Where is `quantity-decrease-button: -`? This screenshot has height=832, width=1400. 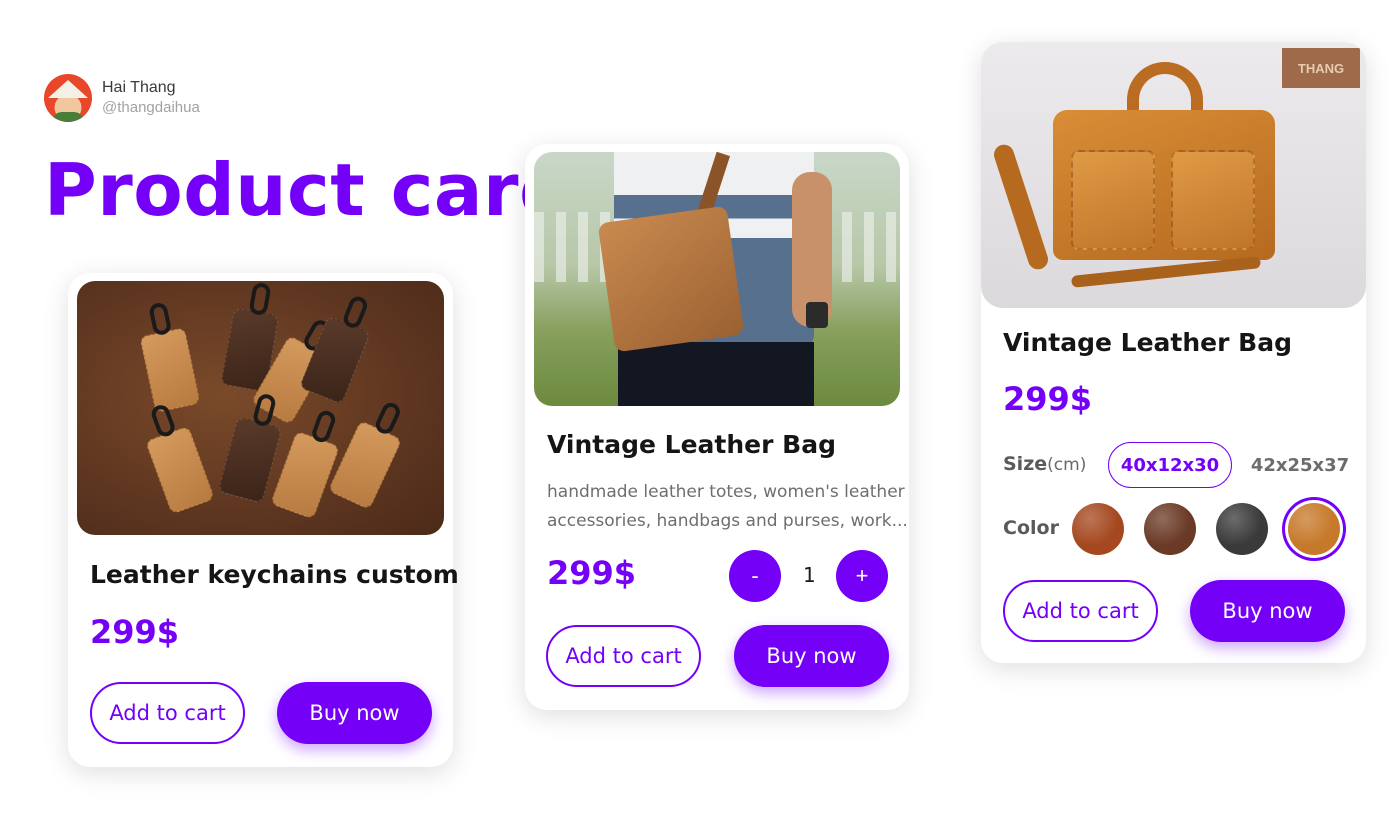
quantity-decrease-button: - is located at coordinates (755, 576).